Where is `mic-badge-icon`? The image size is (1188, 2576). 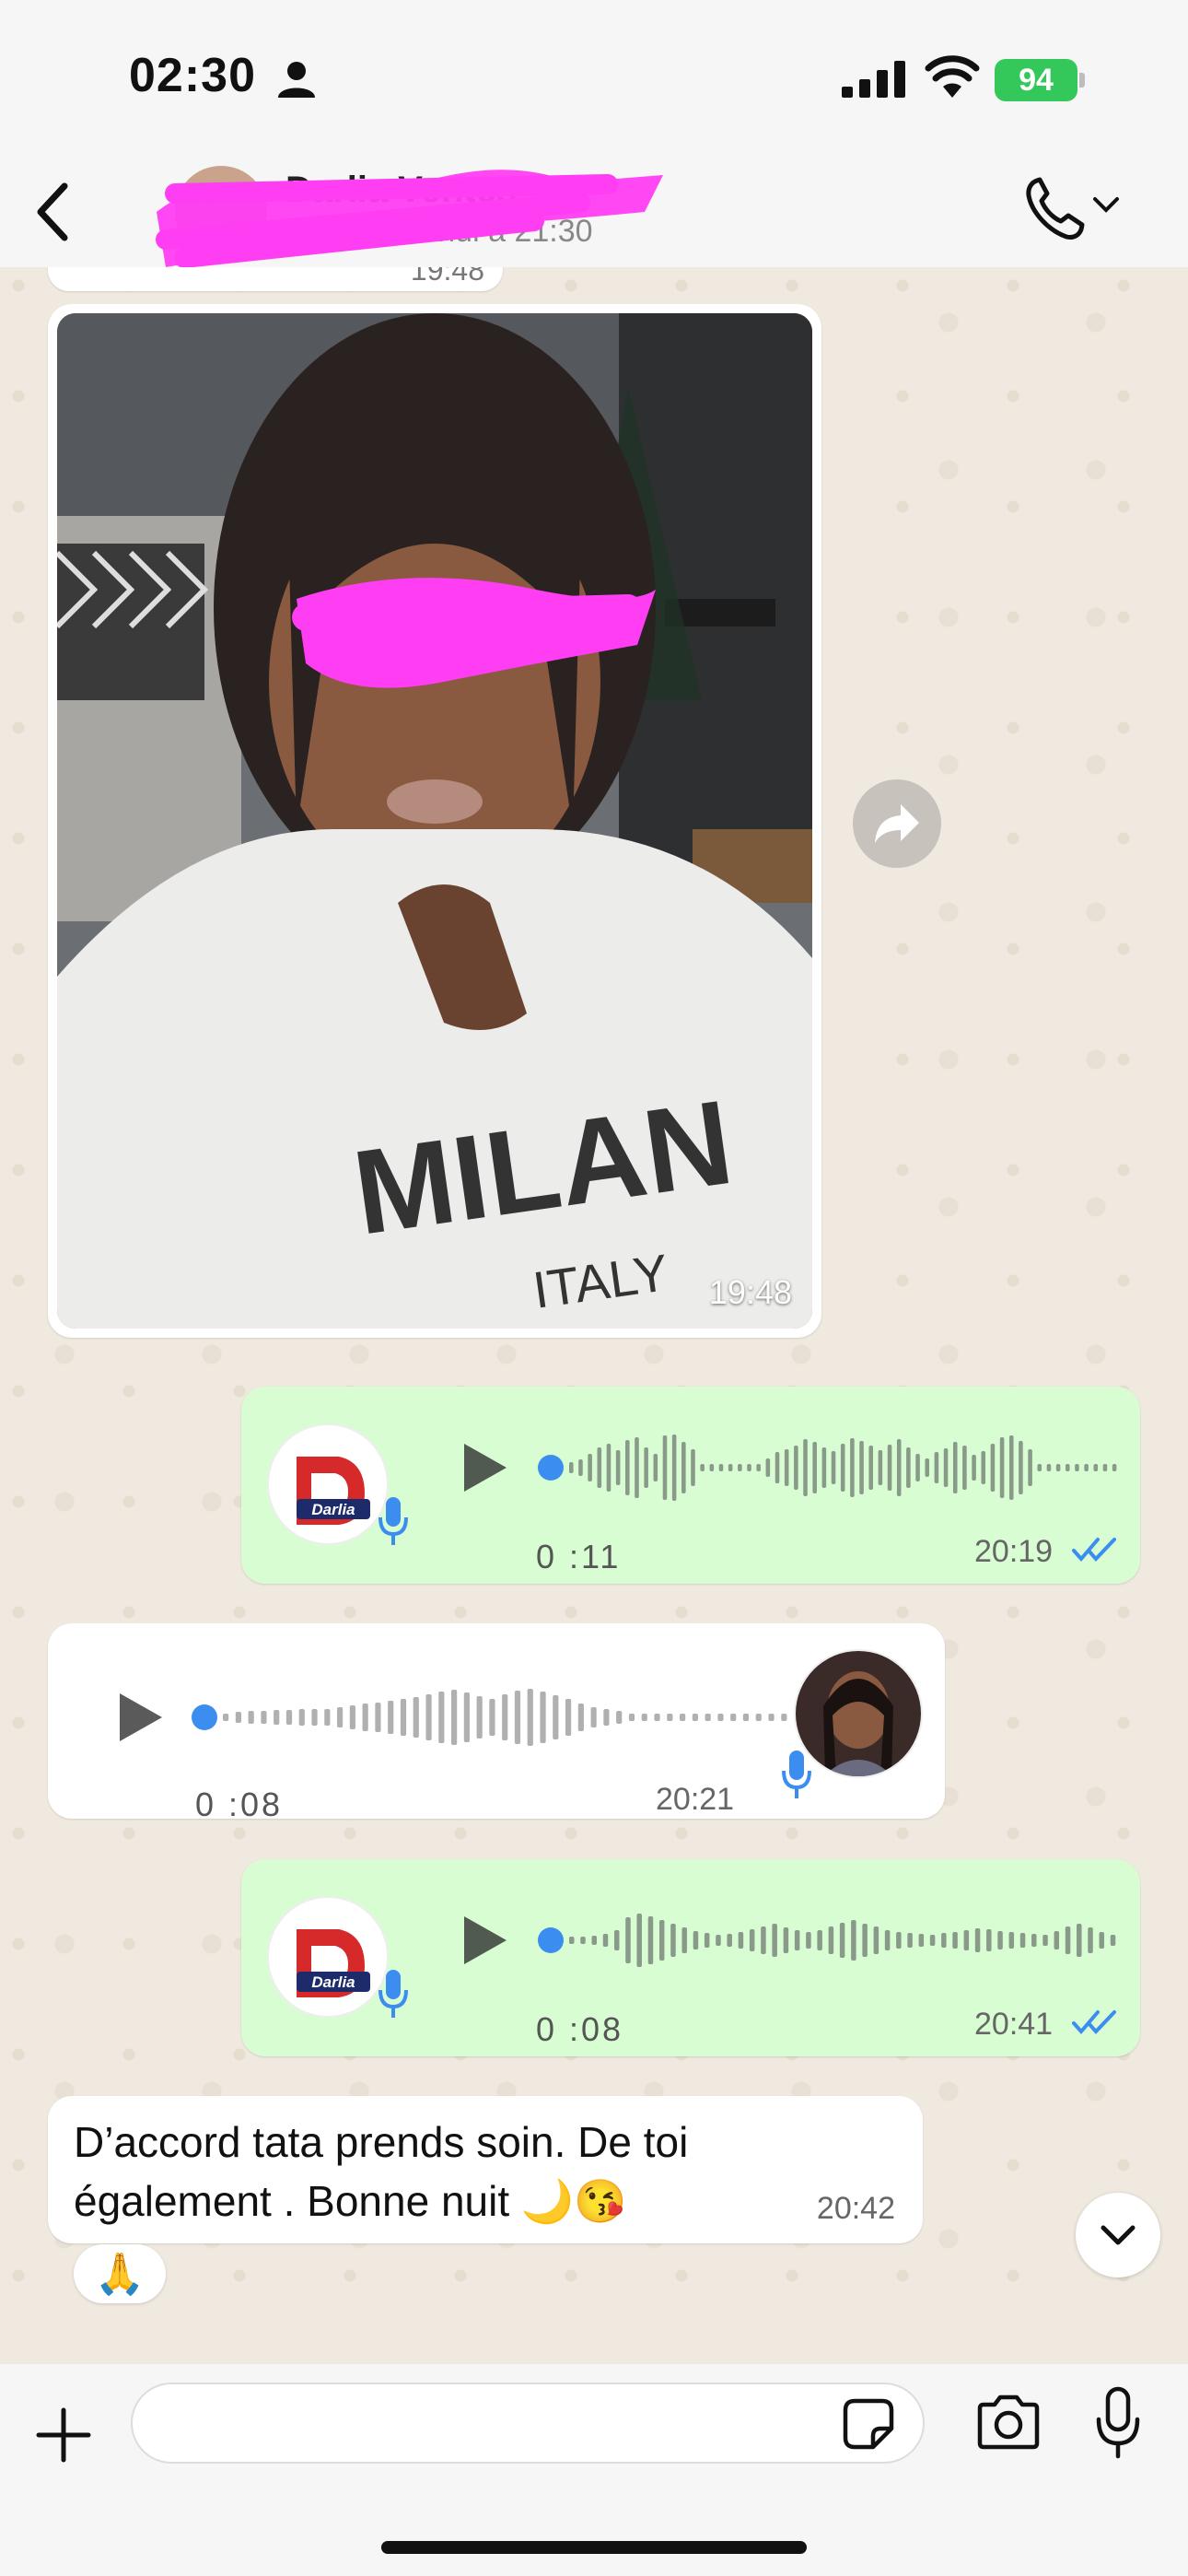
mic-badge-icon is located at coordinates (393, 1994).